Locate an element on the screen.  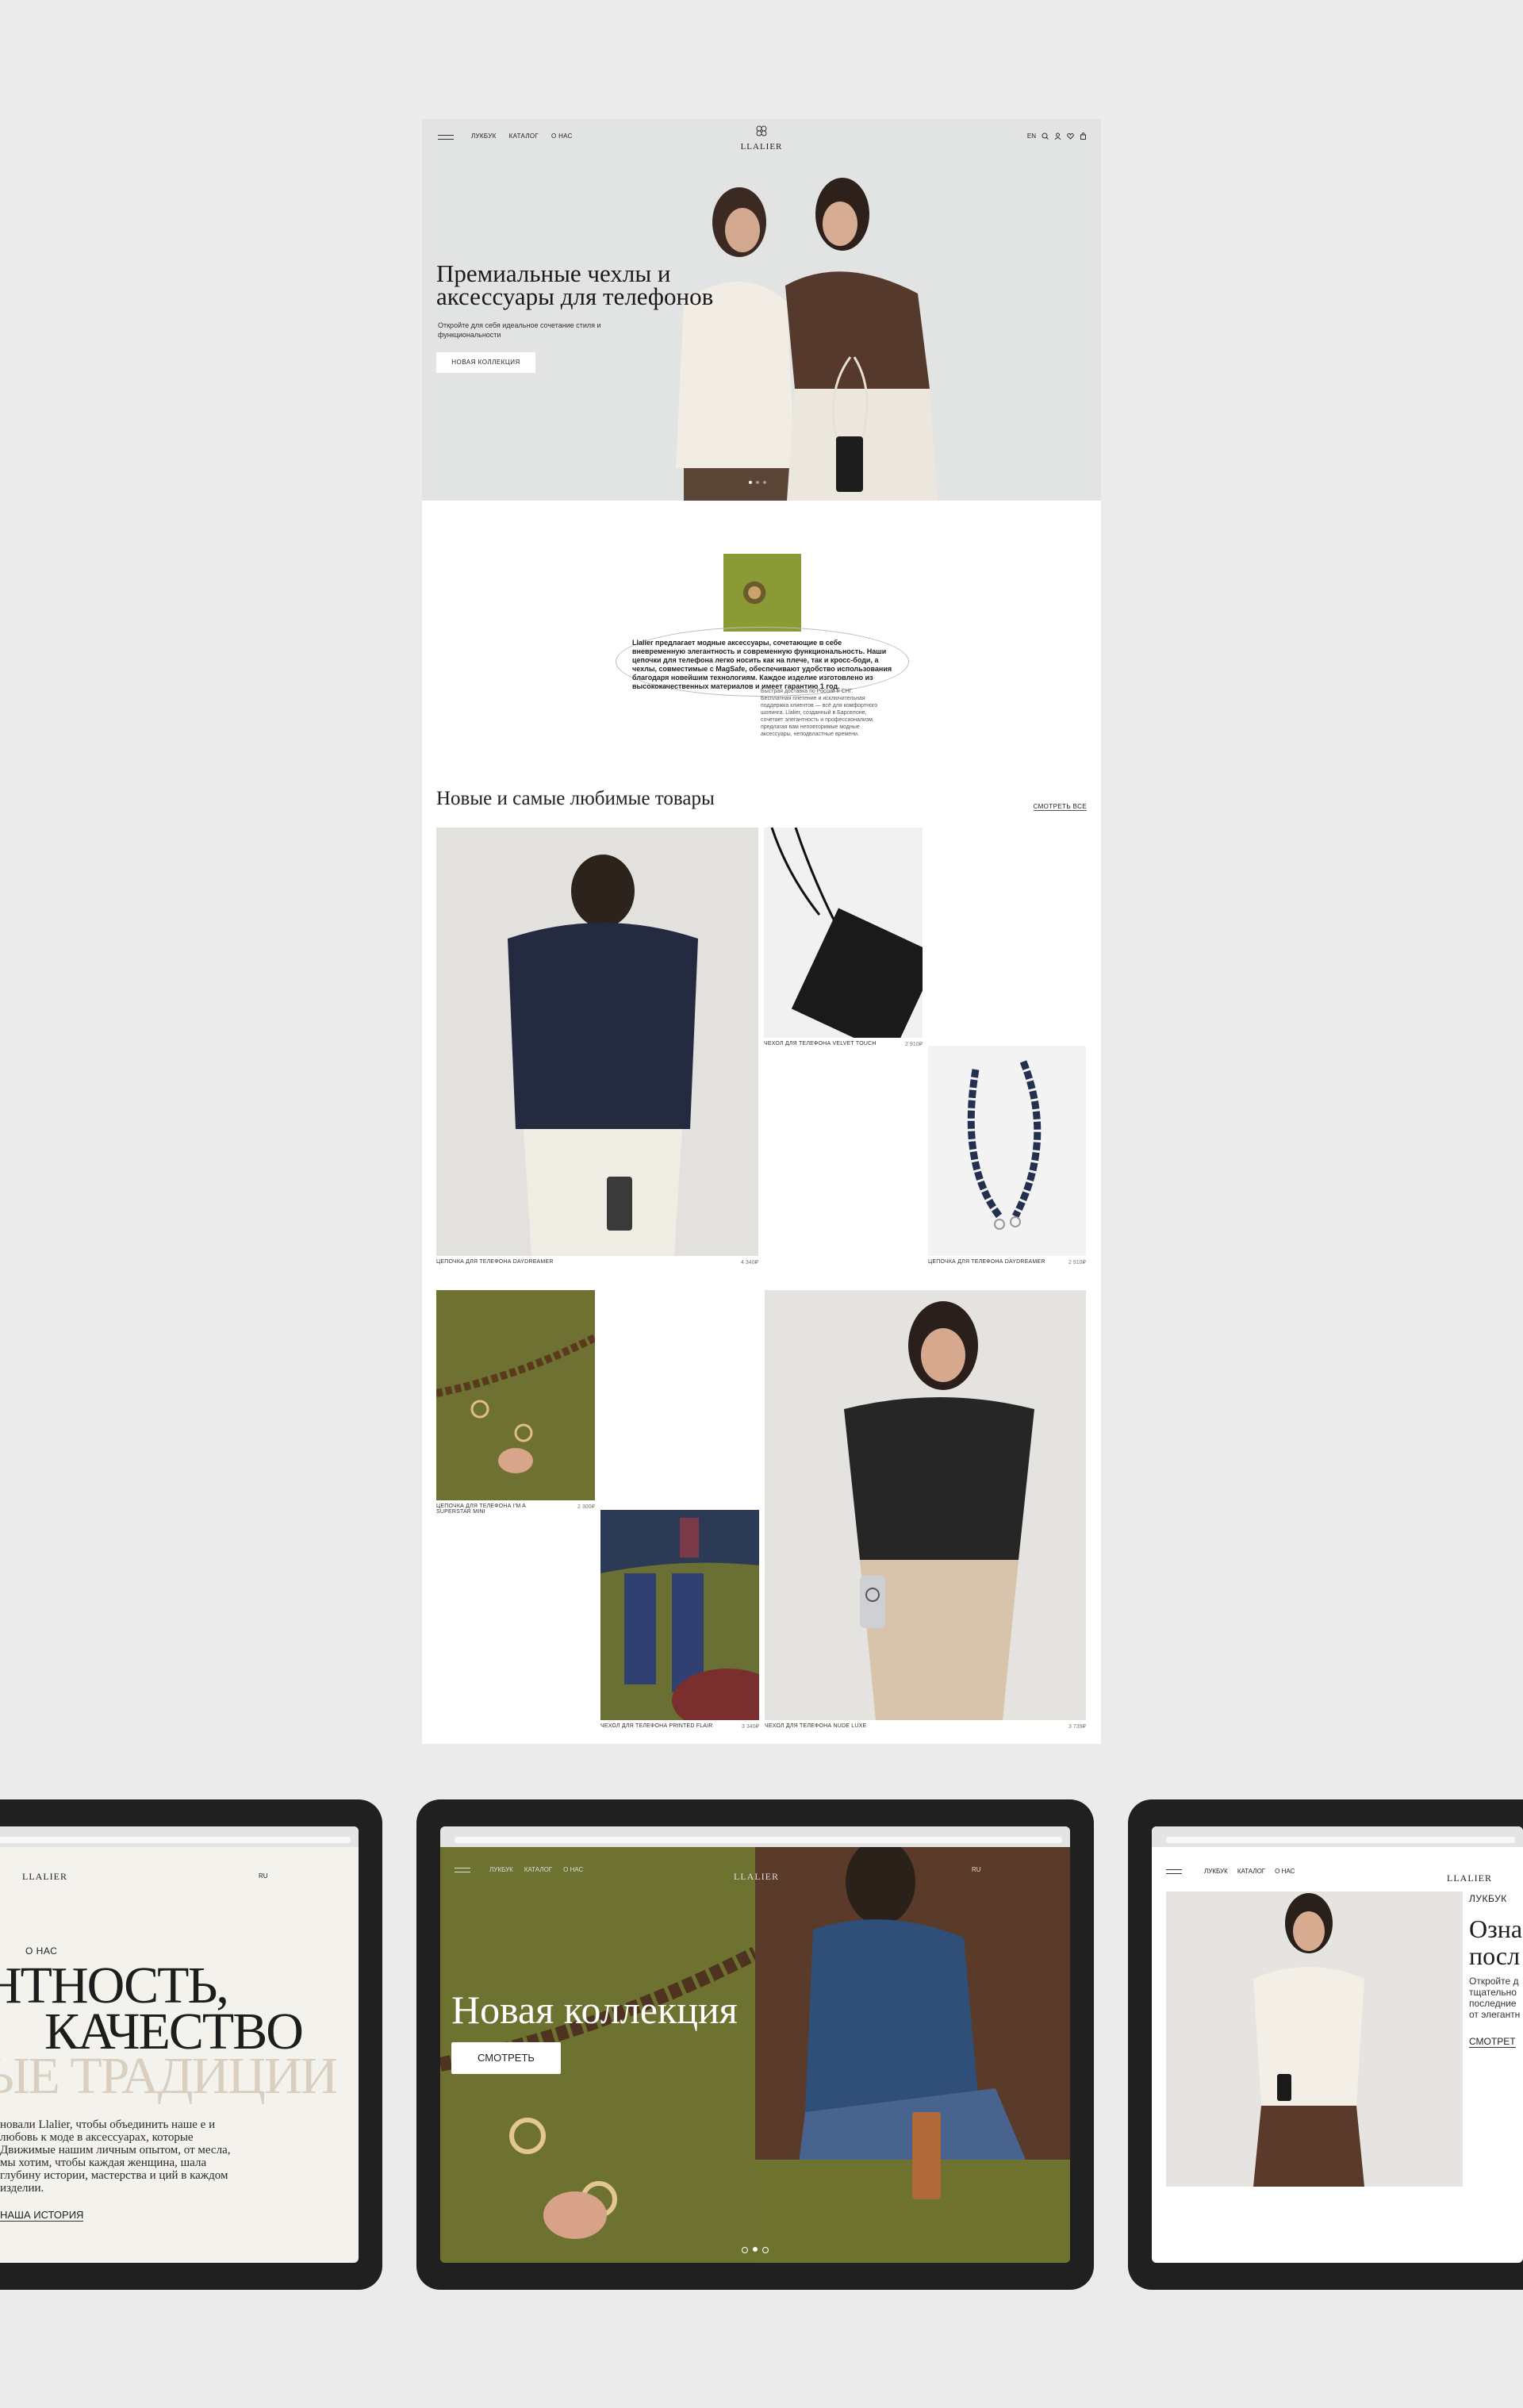
product-price: 3 739₽ is located at coordinates (1077, 1727).